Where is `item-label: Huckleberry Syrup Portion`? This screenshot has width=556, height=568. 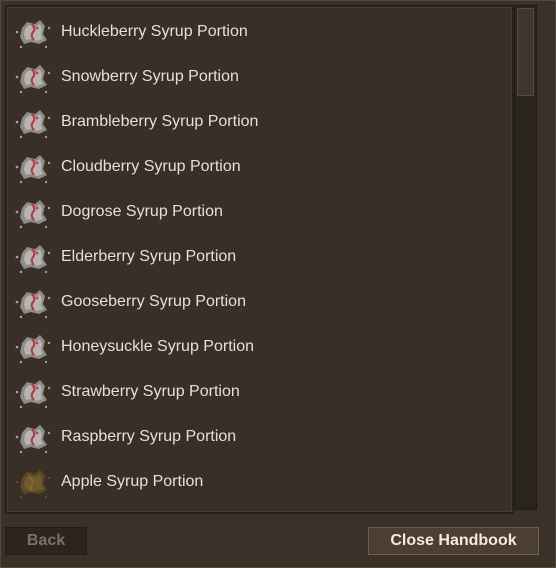
item-label: Huckleberry Syrup Portion is located at coordinates (154, 31).